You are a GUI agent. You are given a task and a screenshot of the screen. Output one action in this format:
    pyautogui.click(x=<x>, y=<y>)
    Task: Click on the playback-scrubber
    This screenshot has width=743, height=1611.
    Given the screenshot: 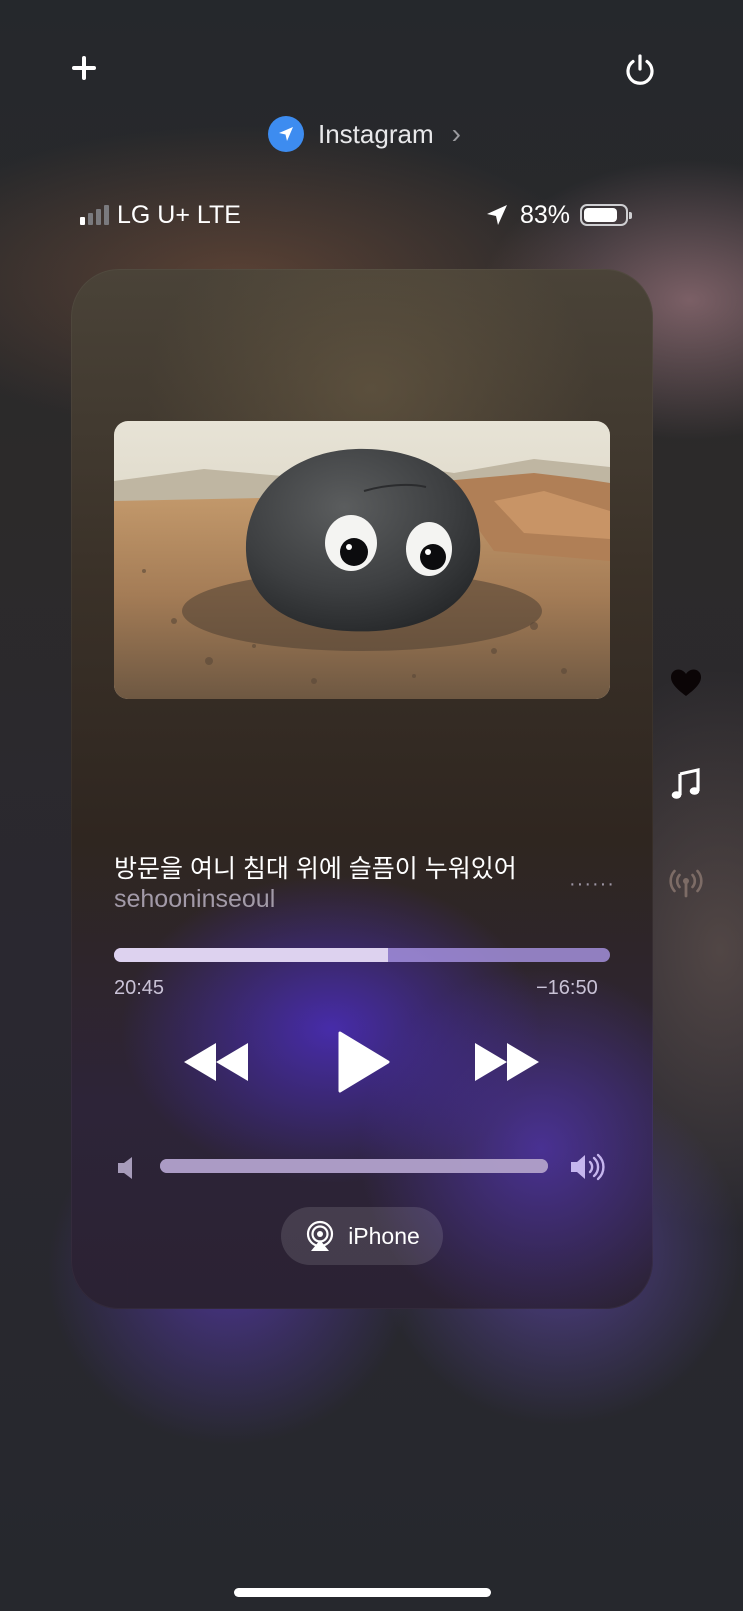 What is the action you would take?
    pyautogui.click(x=362, y=955)
    